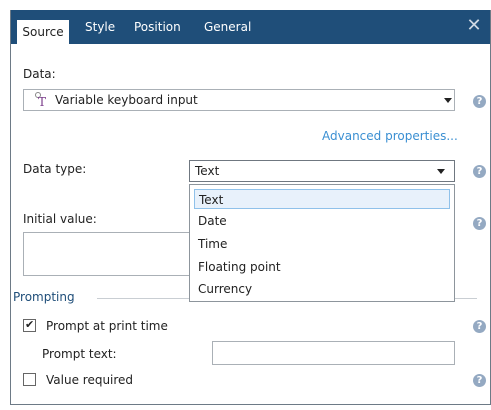 This screenshot has width=491, height=410. I want to click on data-type-value: Text, so click(207, 171).